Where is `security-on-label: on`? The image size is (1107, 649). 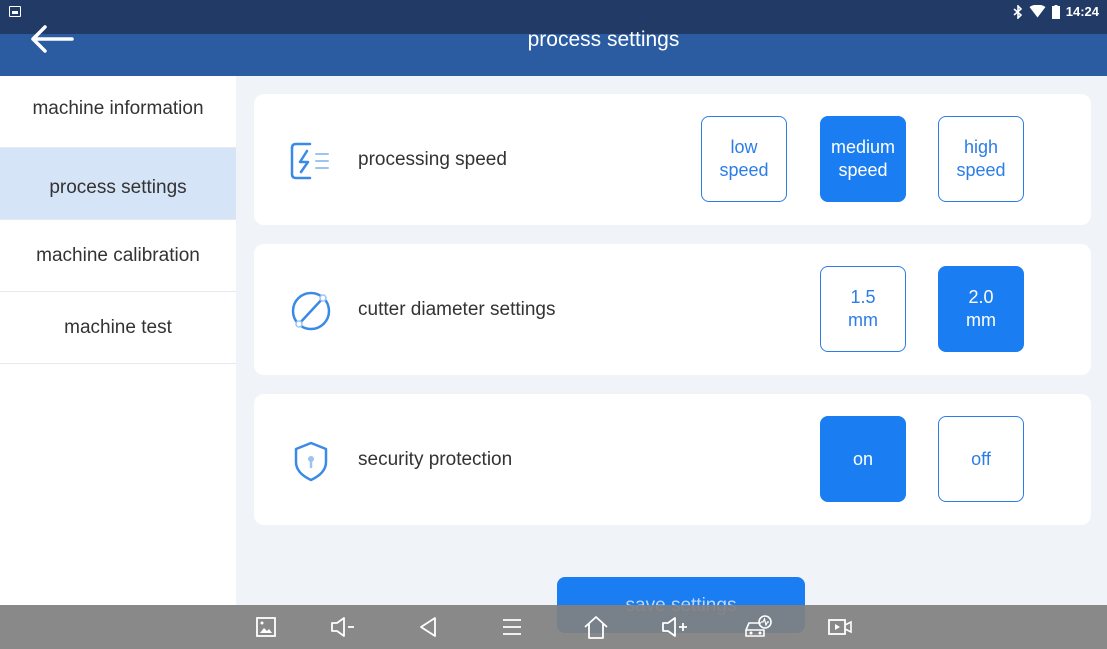
security-on-label: on is located at coordinates (863, 458).